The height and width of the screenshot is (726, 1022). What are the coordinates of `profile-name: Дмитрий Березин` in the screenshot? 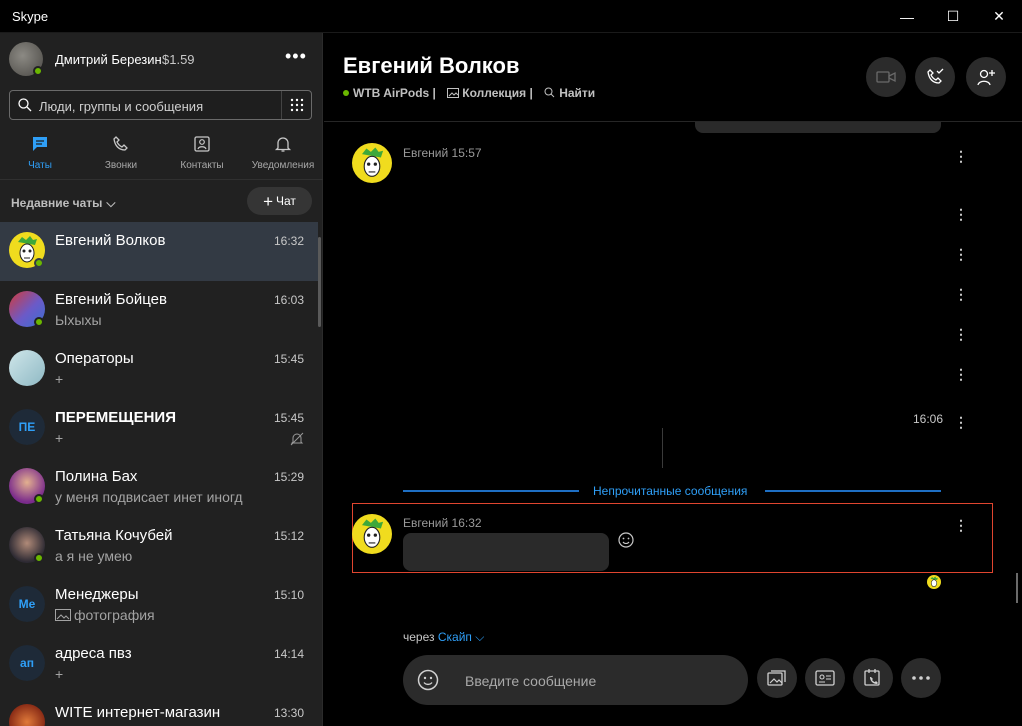 It's located at (108, 59).